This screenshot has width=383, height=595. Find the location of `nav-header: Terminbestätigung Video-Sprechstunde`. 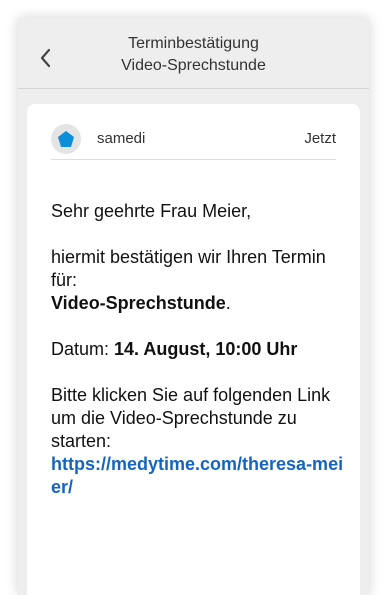

nav-header: Terminbestätigung Video-Sprechstunde is located at coordinates (193, 53).